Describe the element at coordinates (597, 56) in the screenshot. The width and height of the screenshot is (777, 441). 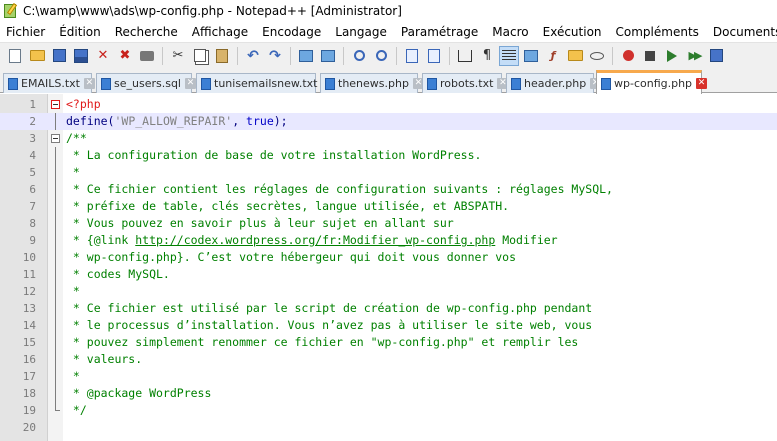
I see `monitoring-button` at that location.